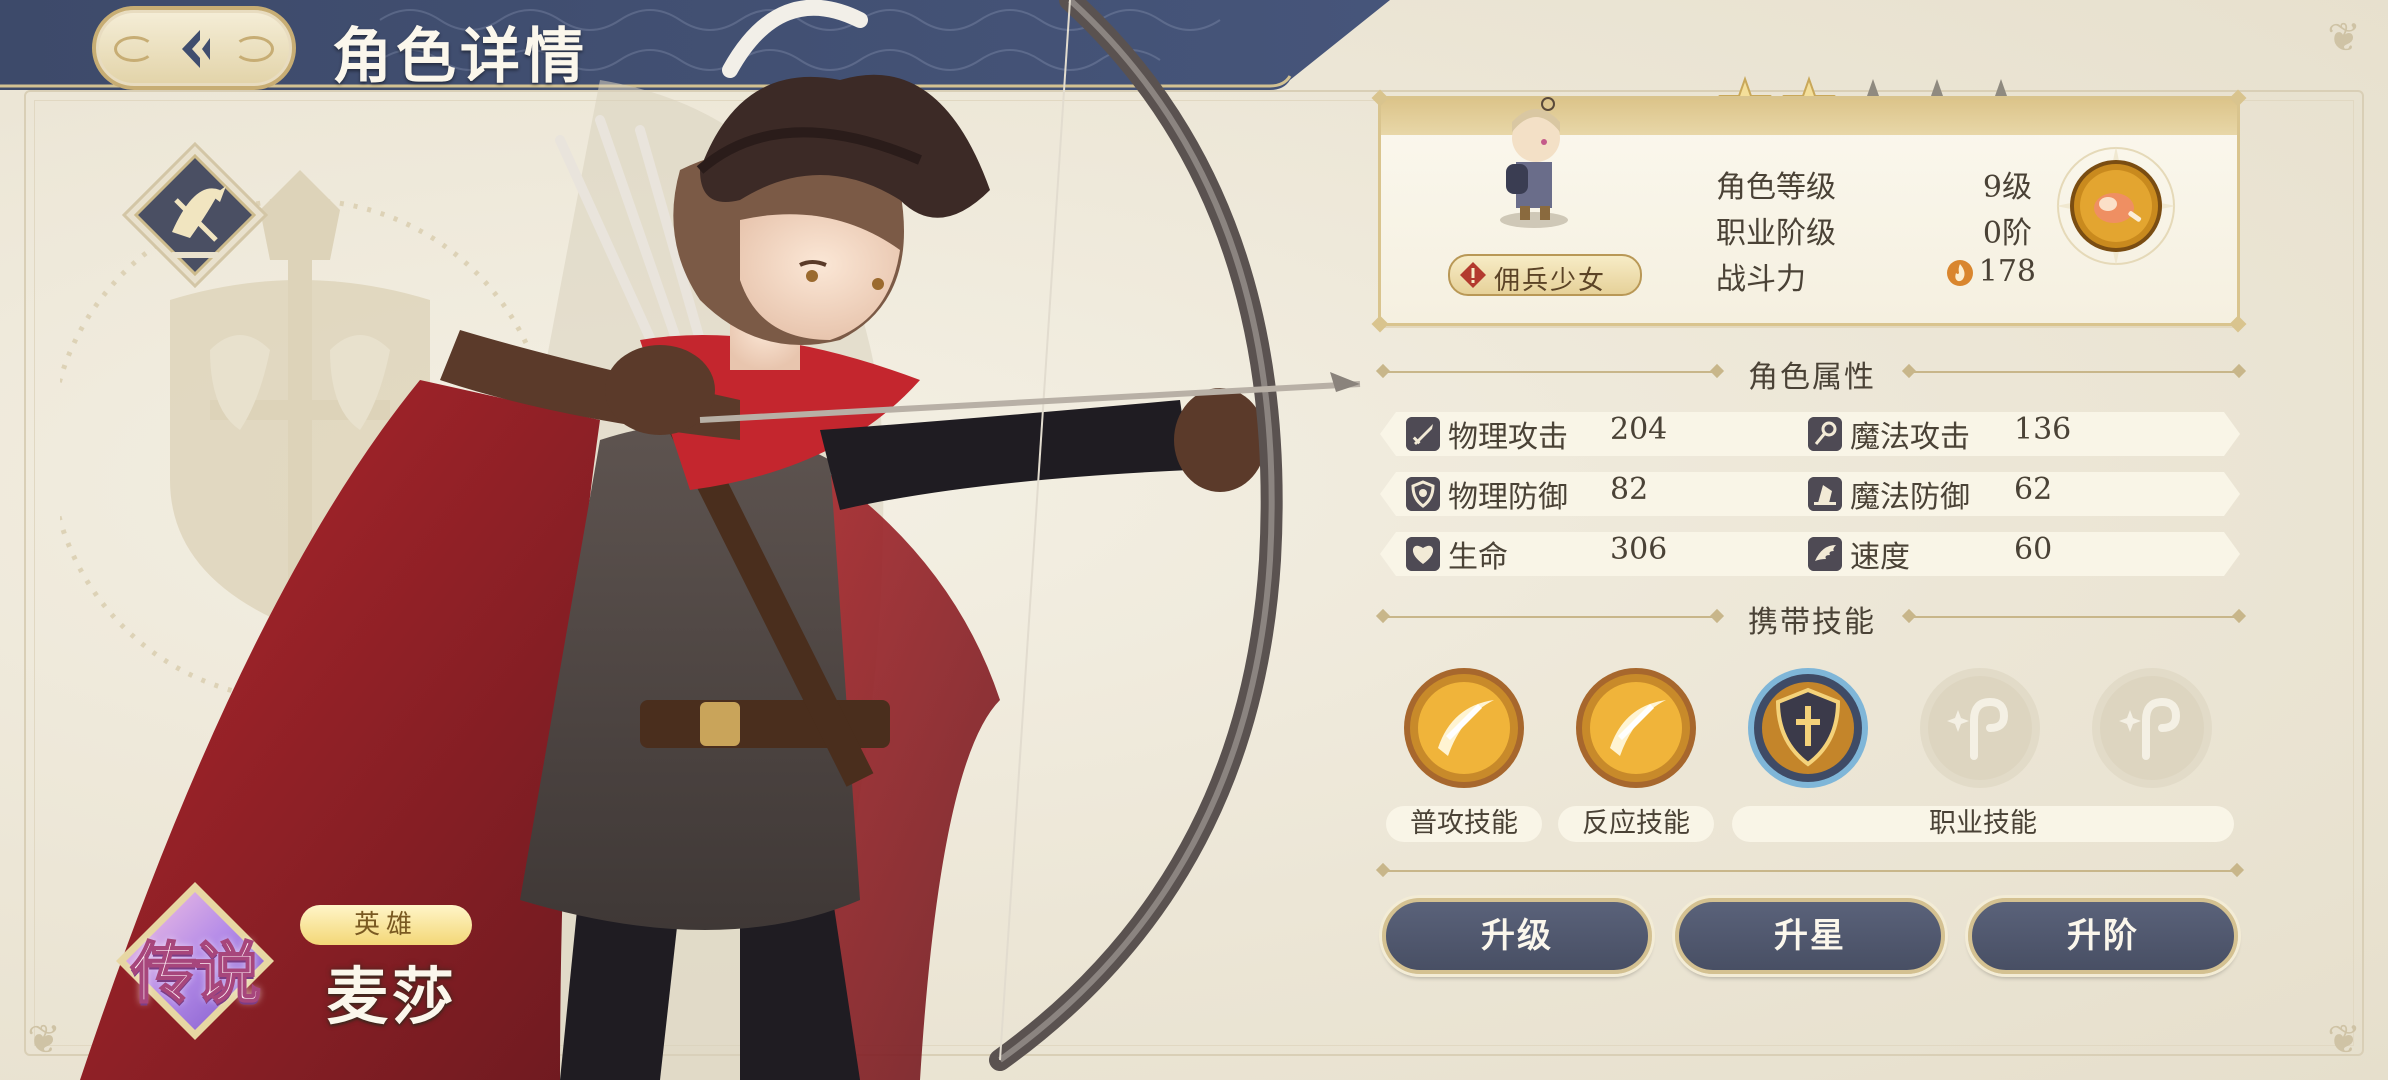  Describe the element at coordinates (1825, 494) in the screenshot. I see `wizard-hat-icon` at that location.